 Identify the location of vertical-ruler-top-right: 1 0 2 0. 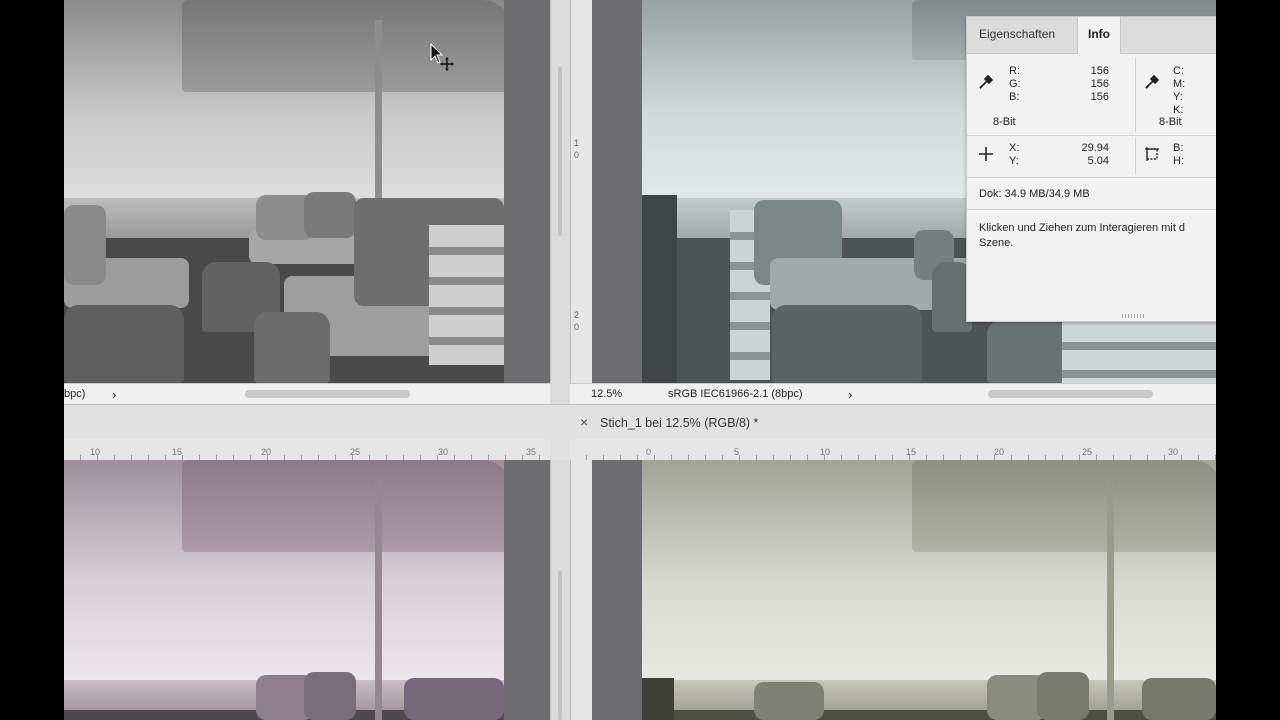
(581, 191).